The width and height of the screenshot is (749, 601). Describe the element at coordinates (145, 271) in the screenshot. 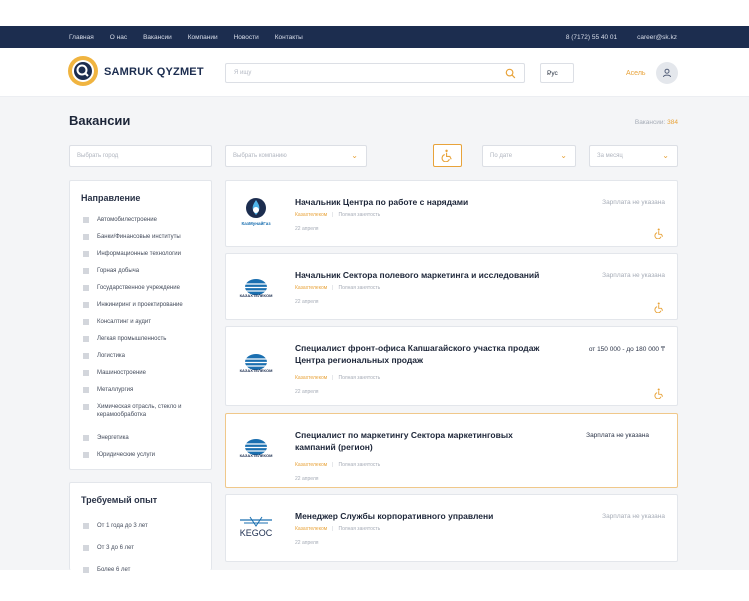

I see `direction-checkbox: Горная добыча` at that location.